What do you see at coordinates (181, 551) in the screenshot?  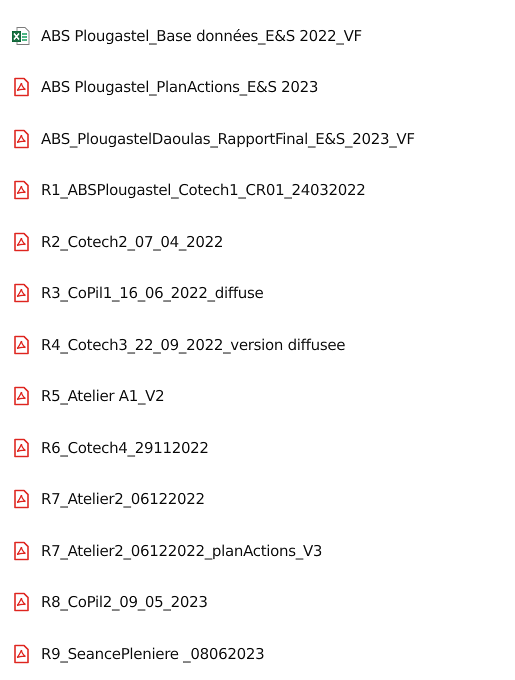 I see `file-name: R7_Atelier2_06122022_planActions_V3` at bounding box center [181, 551].